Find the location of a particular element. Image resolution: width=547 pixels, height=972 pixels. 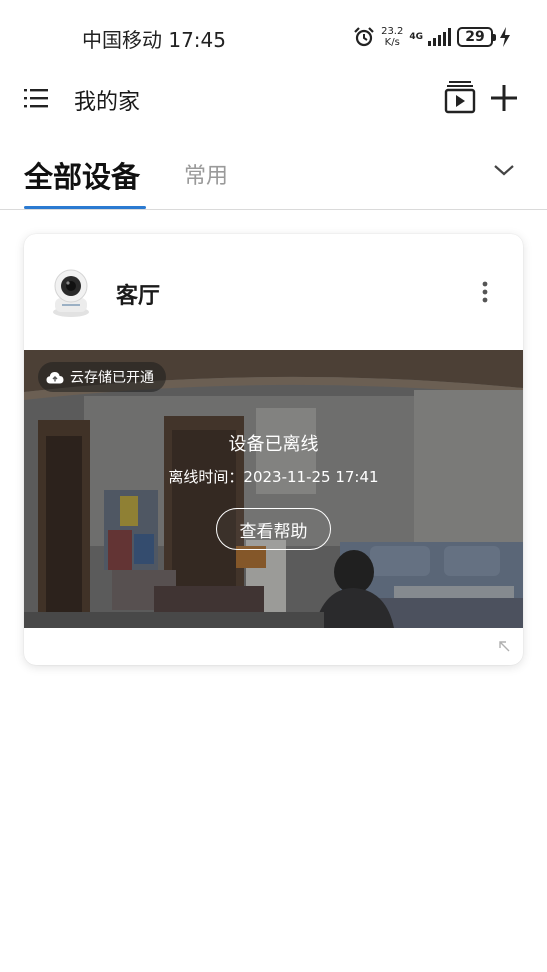

tab-common: 常用 is located at coordinates (206, 174).